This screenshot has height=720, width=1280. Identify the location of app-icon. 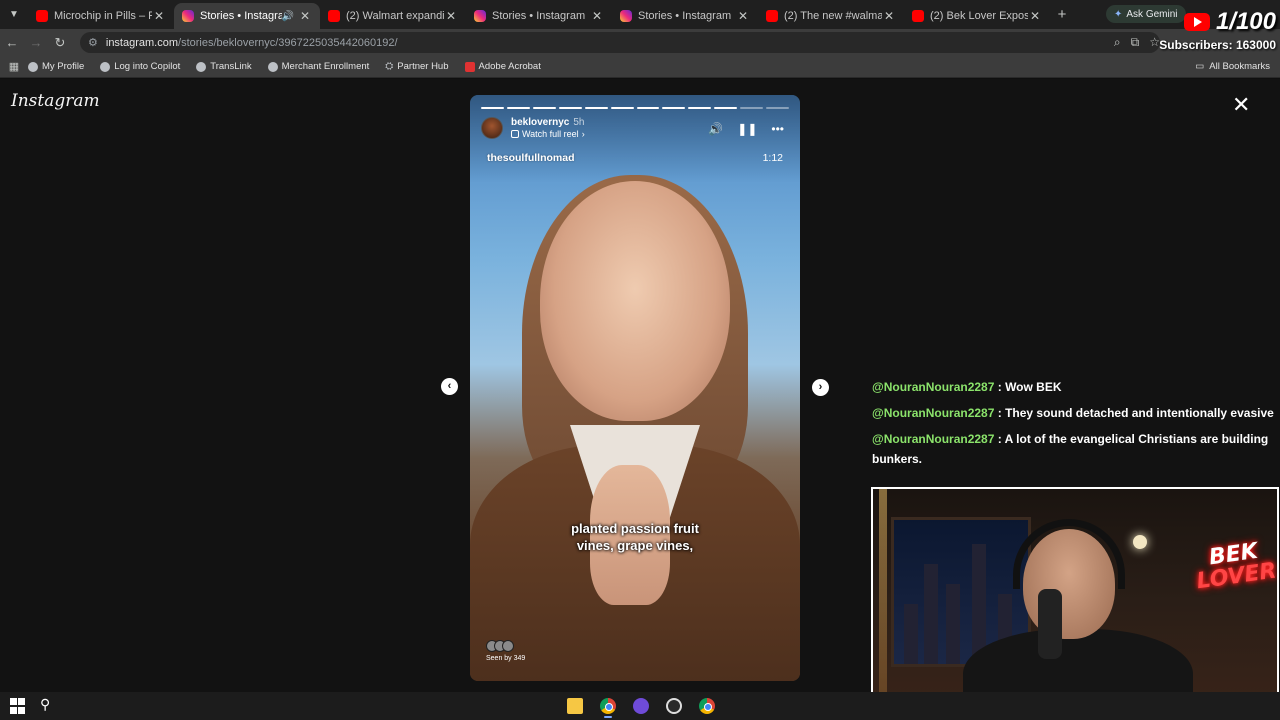
(641, 706).